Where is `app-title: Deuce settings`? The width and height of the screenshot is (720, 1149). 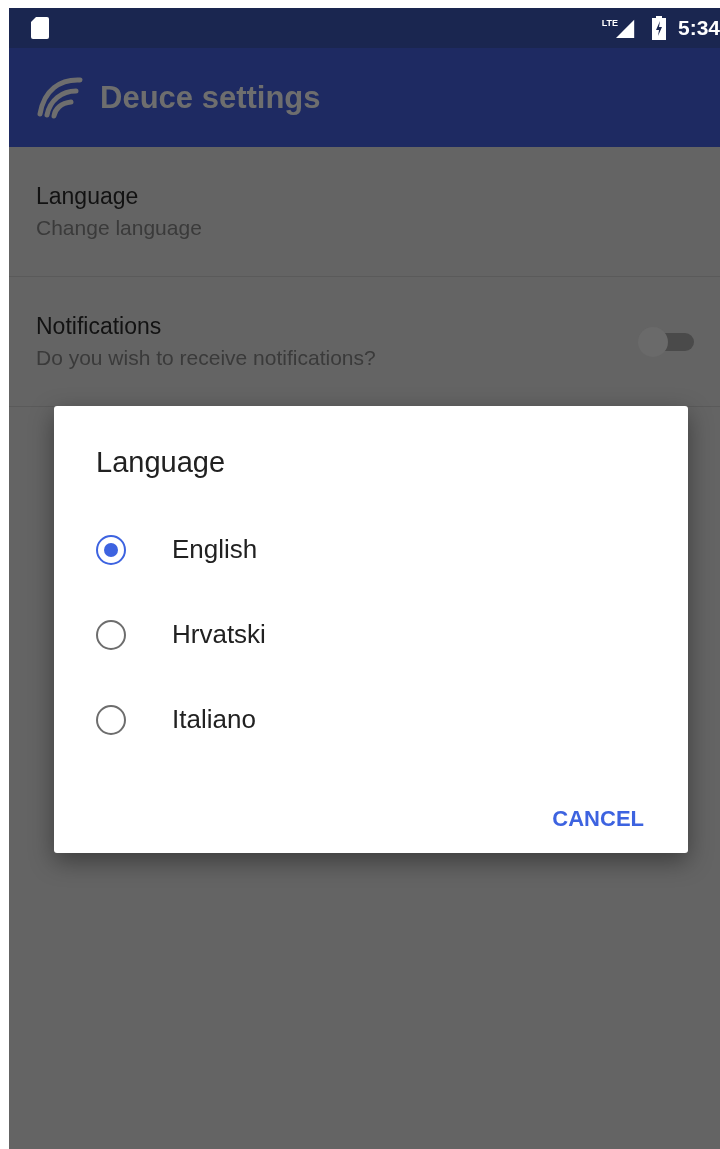 app-title: Deuce settings is located at coordinates (210, 97).